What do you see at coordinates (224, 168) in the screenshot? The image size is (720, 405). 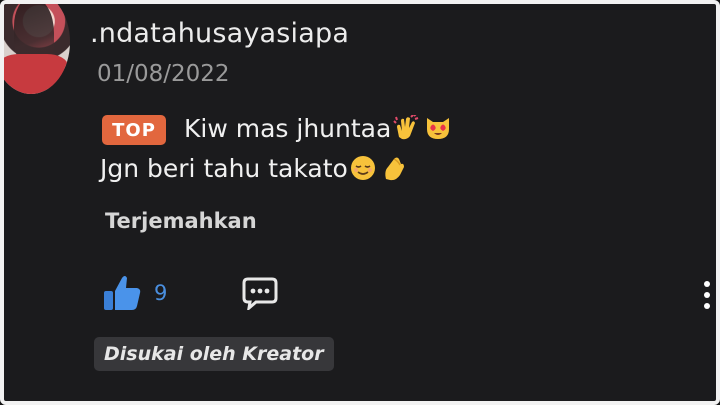 I see `comment-line-2-text: Jgn beri tahu takato` at bounding box center [224, 168].